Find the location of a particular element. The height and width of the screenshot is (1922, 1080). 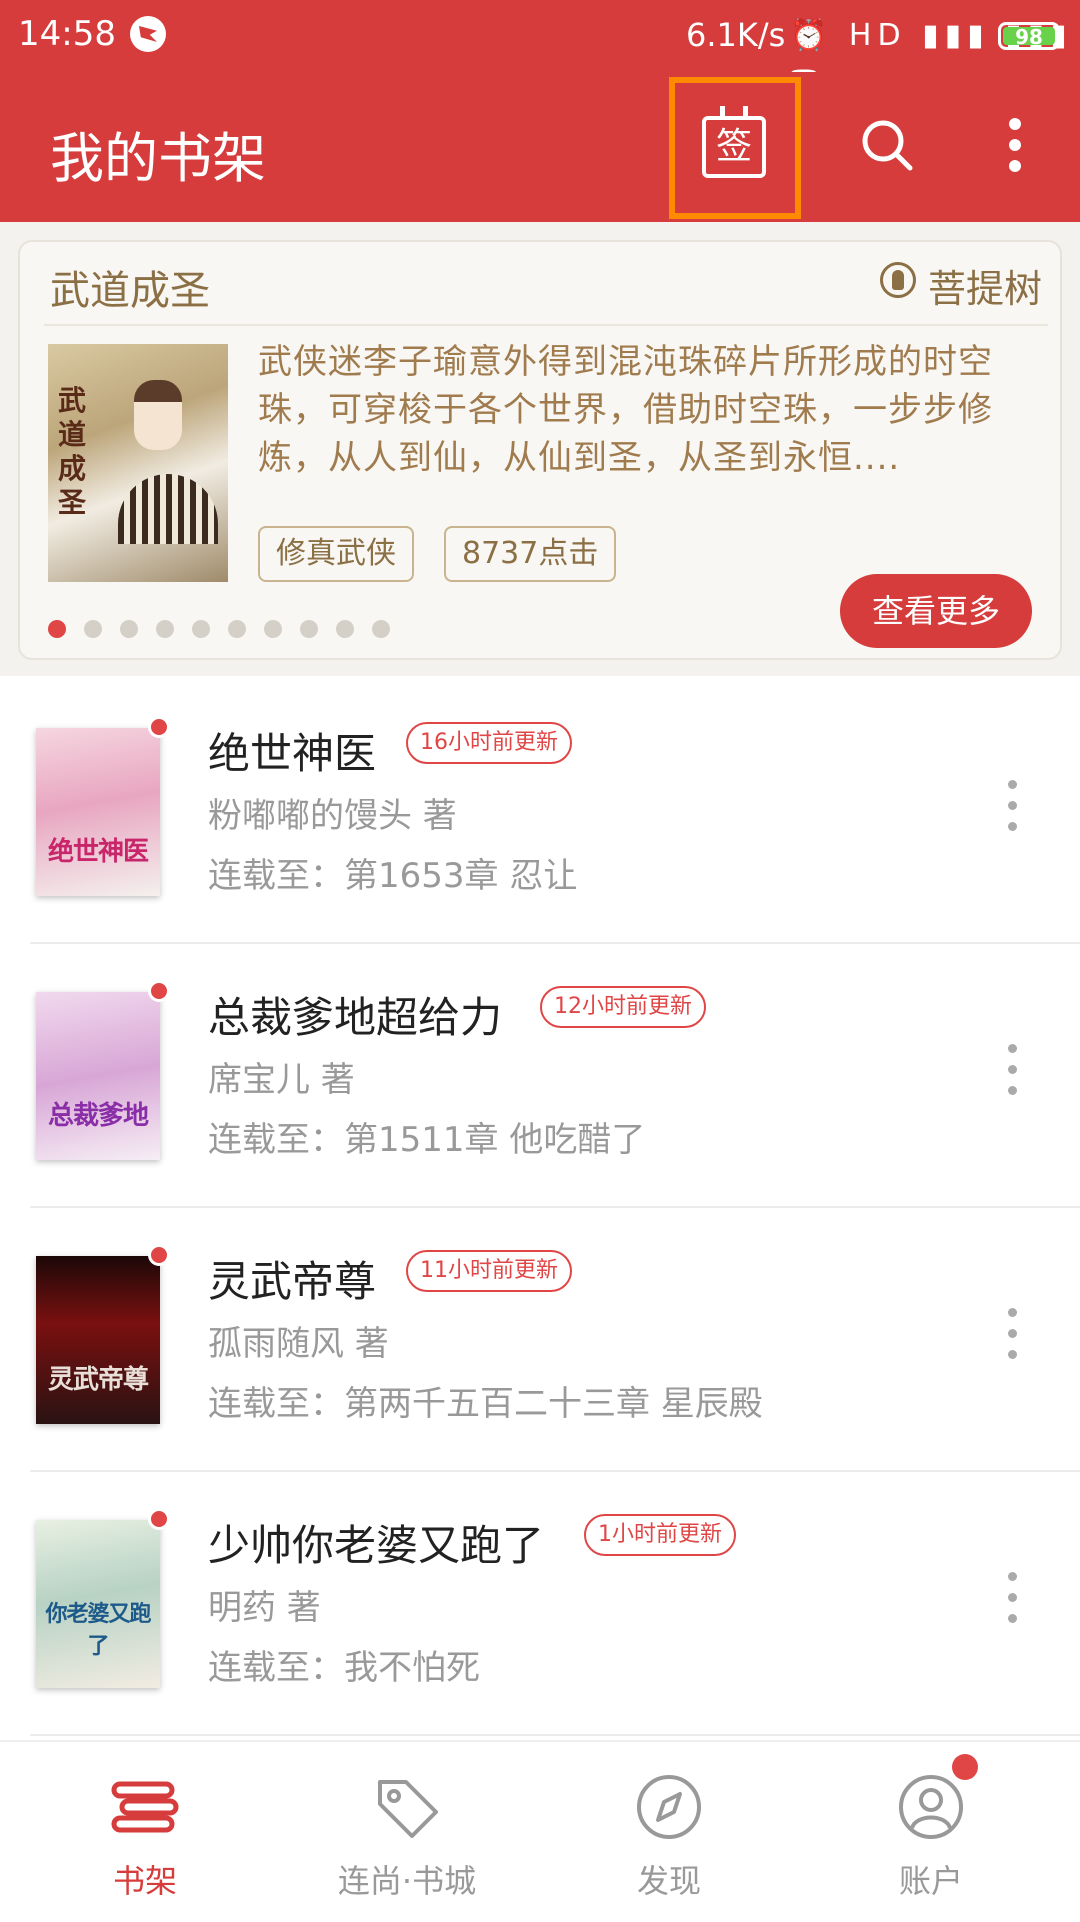

recommend-tag-genre: 修真武侠 is located at coordinates (336, 554).